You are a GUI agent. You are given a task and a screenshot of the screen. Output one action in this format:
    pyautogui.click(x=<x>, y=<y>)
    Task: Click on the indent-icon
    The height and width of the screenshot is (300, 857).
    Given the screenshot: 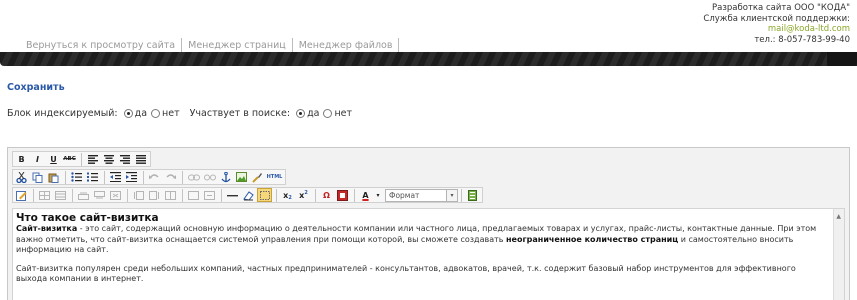 What is the action you would take?
    pyautogui.click(x=131, y=177)
    